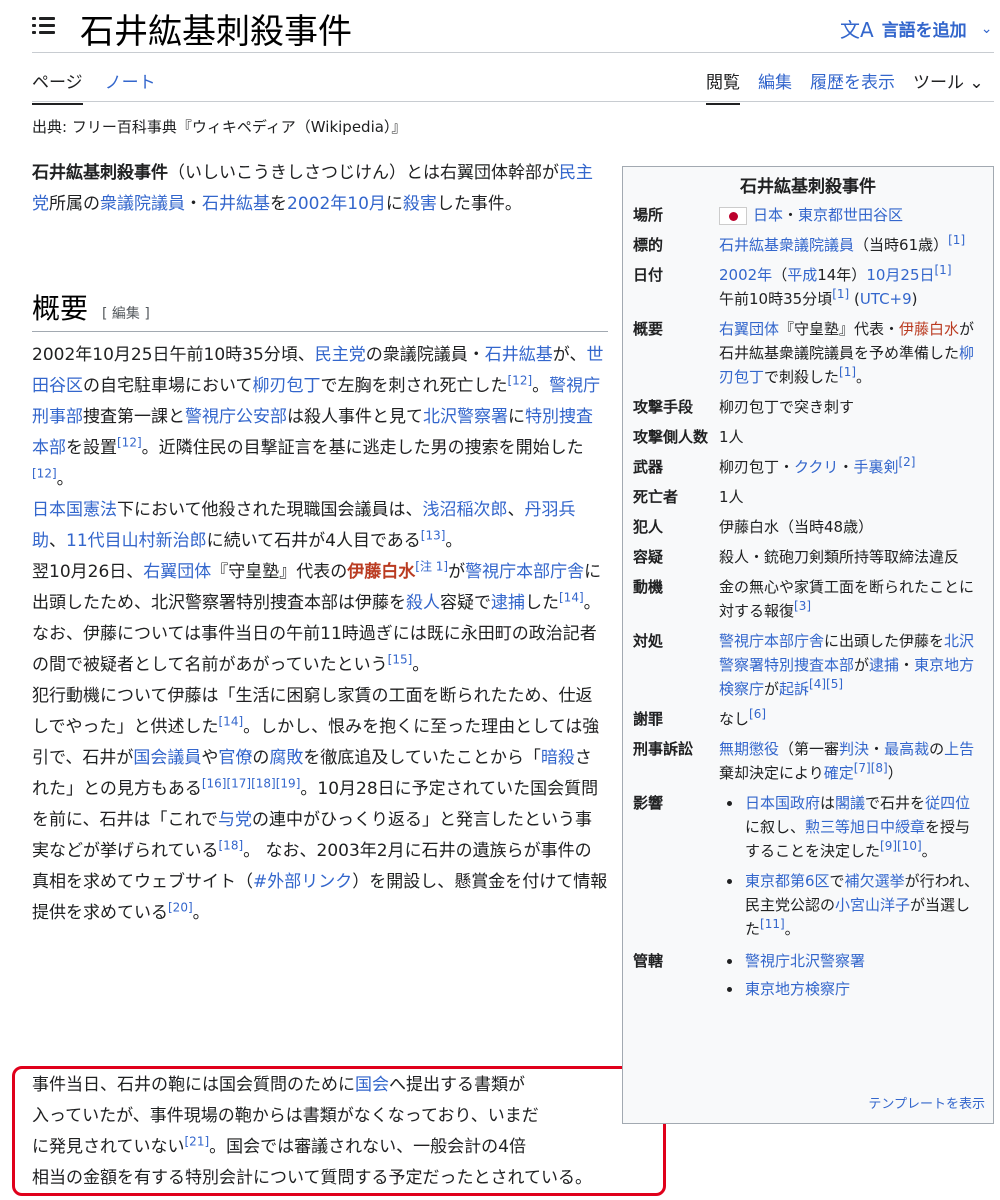  I want to click on link: 国会, so click(372, 1085).